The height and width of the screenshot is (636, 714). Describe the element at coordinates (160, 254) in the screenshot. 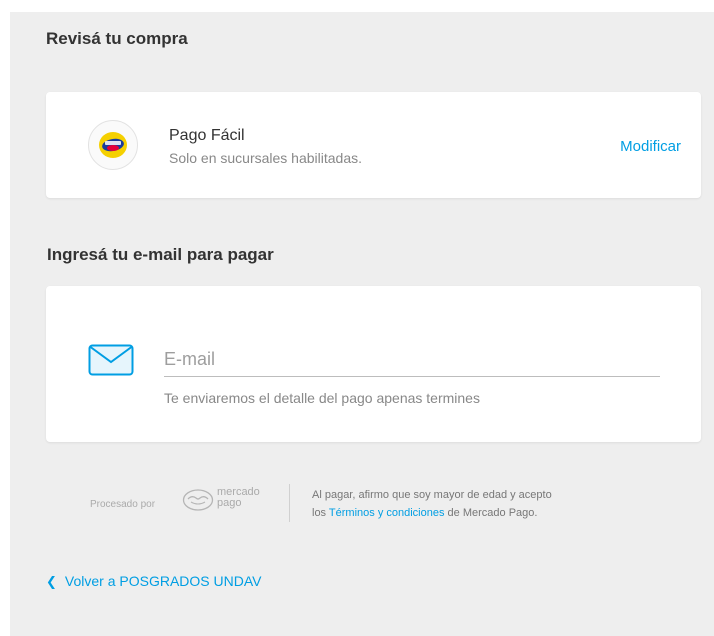

I see `email-section-title: Ingresá tu e-mail para pagar` at that location.